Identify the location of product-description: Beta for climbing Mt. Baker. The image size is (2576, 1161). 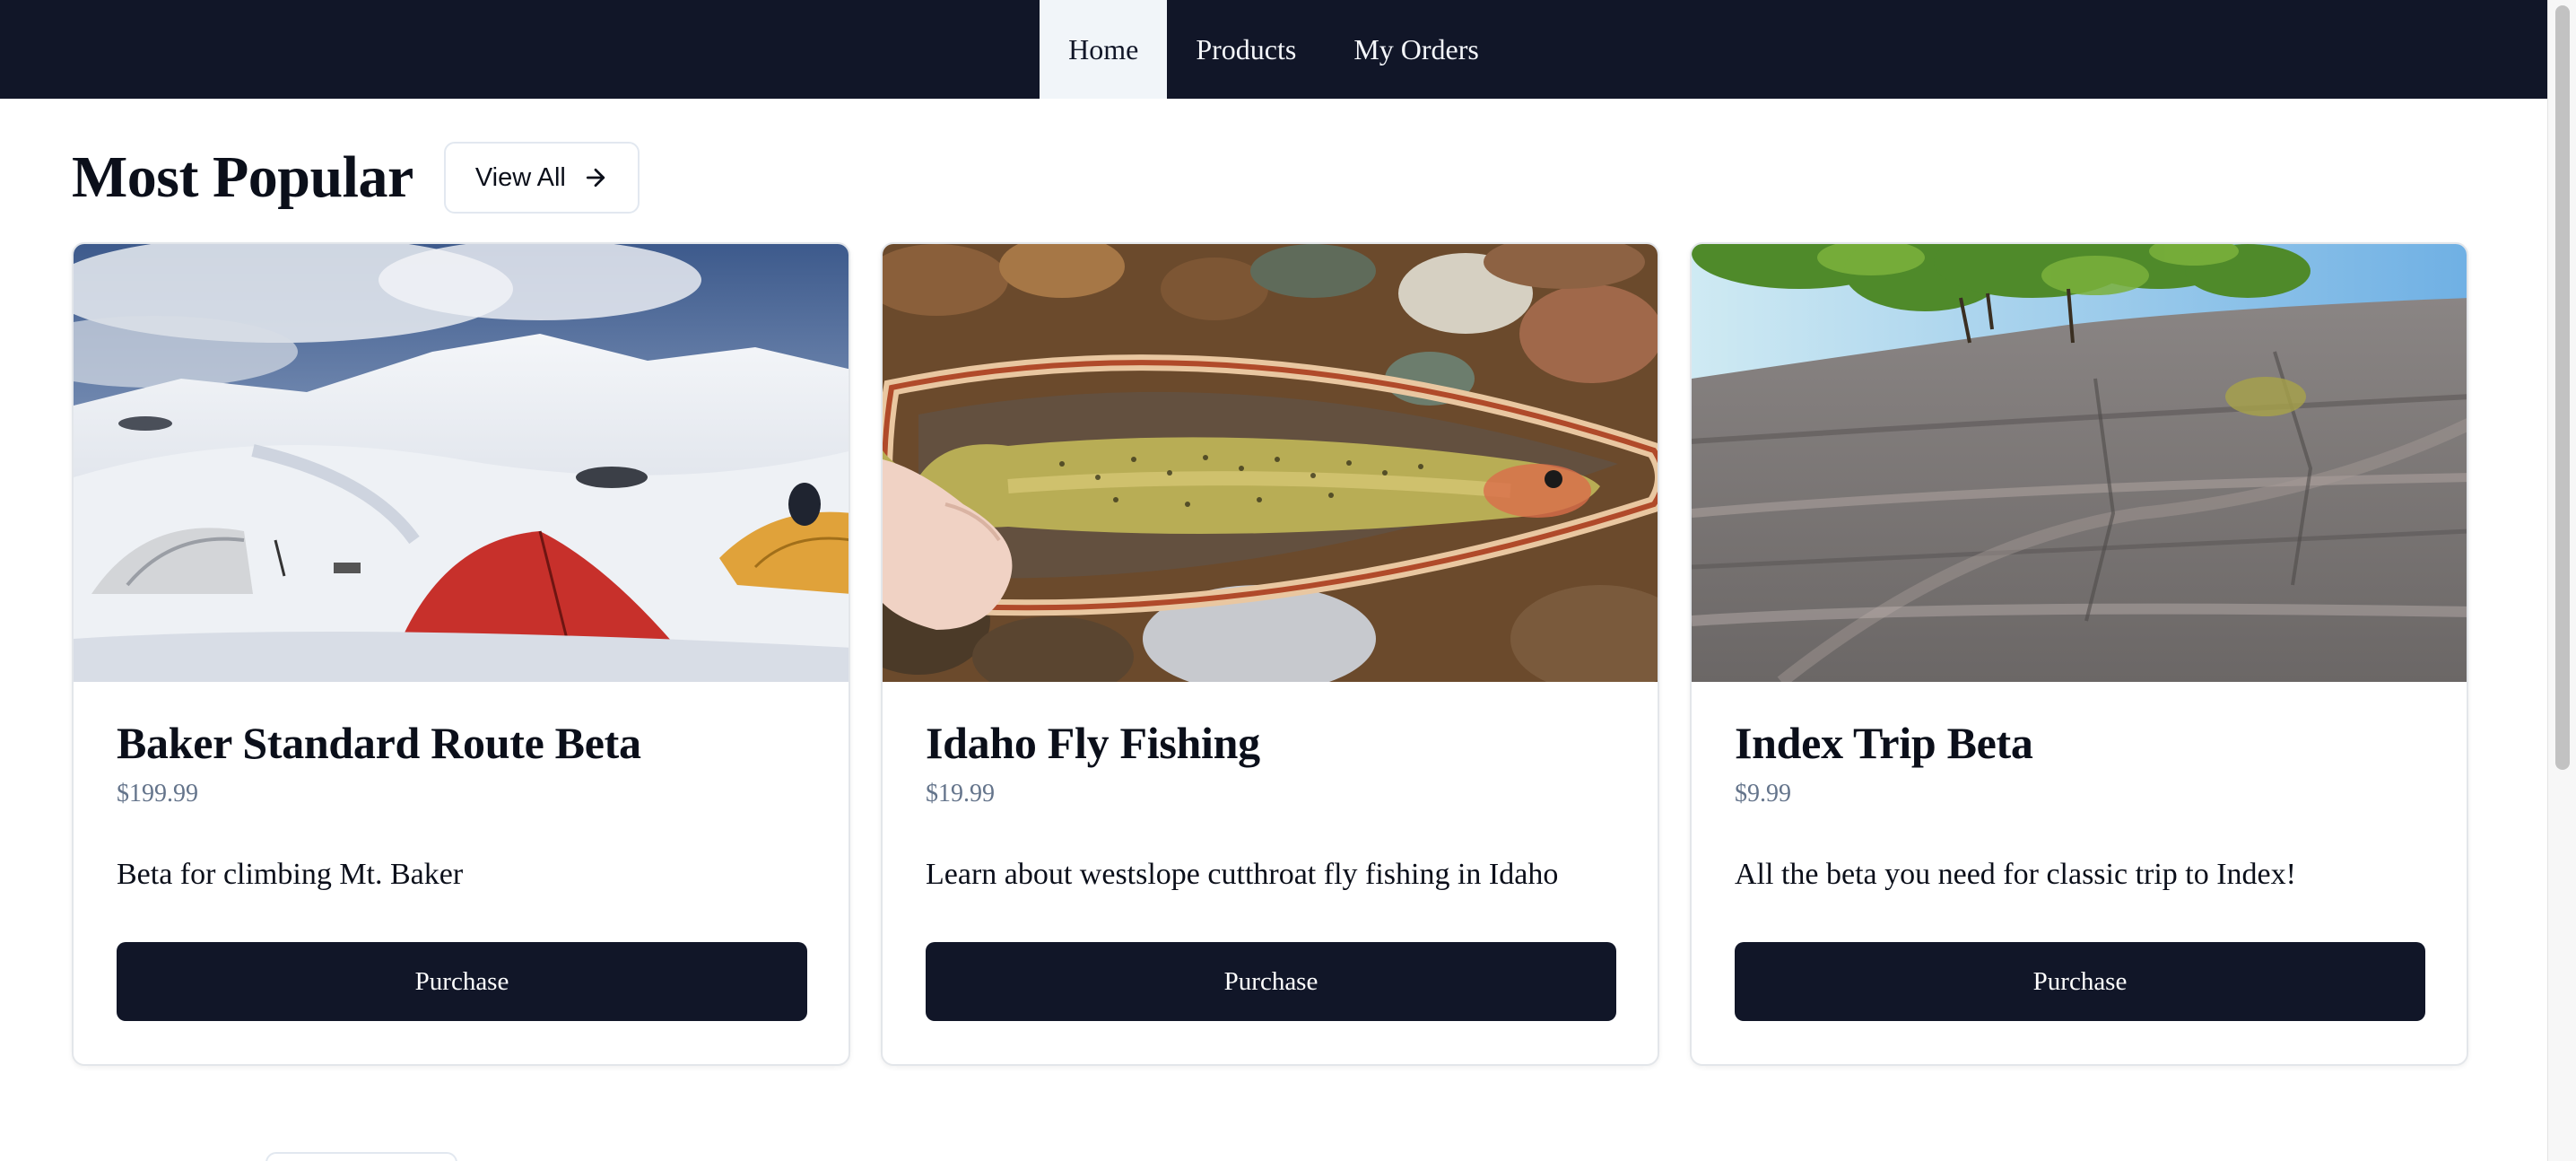
(290, 875).